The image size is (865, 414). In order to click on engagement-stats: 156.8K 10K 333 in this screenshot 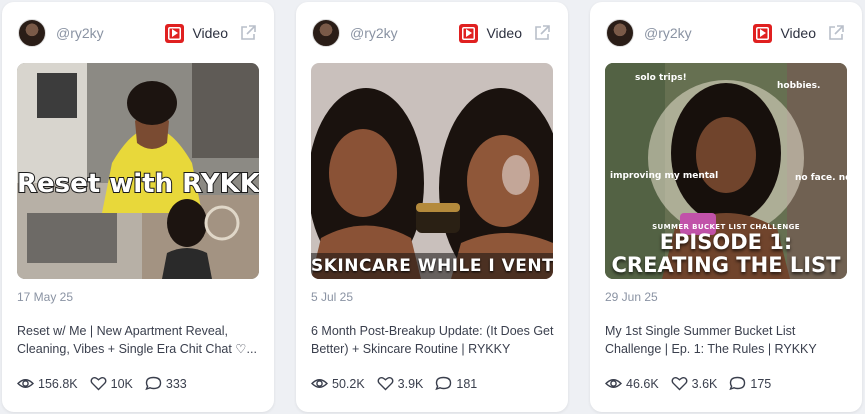, I will do `click(108, 383)`.